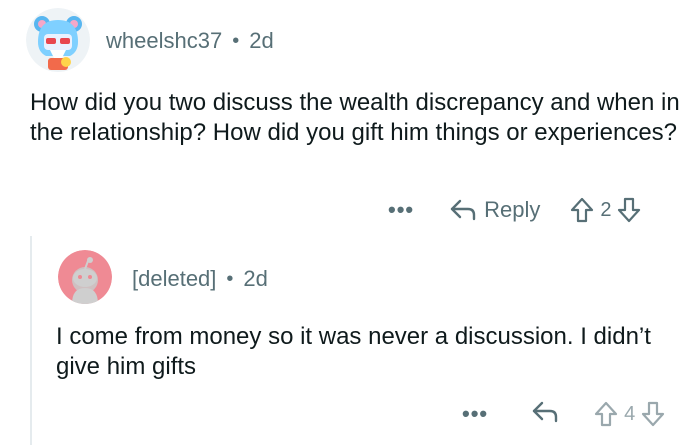 Image resolution: width=700 pixels, height=445 pixels. I want to click on comment-header: wheelshc37 • 2d, so click(190, 41).